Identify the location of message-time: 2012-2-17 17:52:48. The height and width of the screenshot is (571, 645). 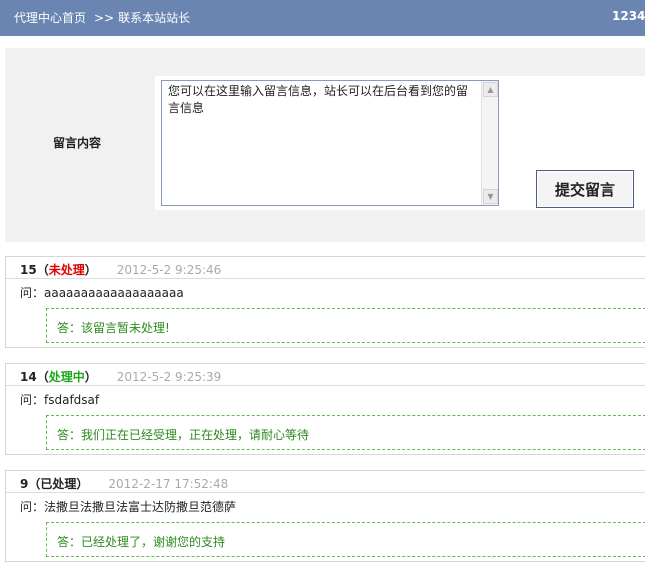
(168, 484).